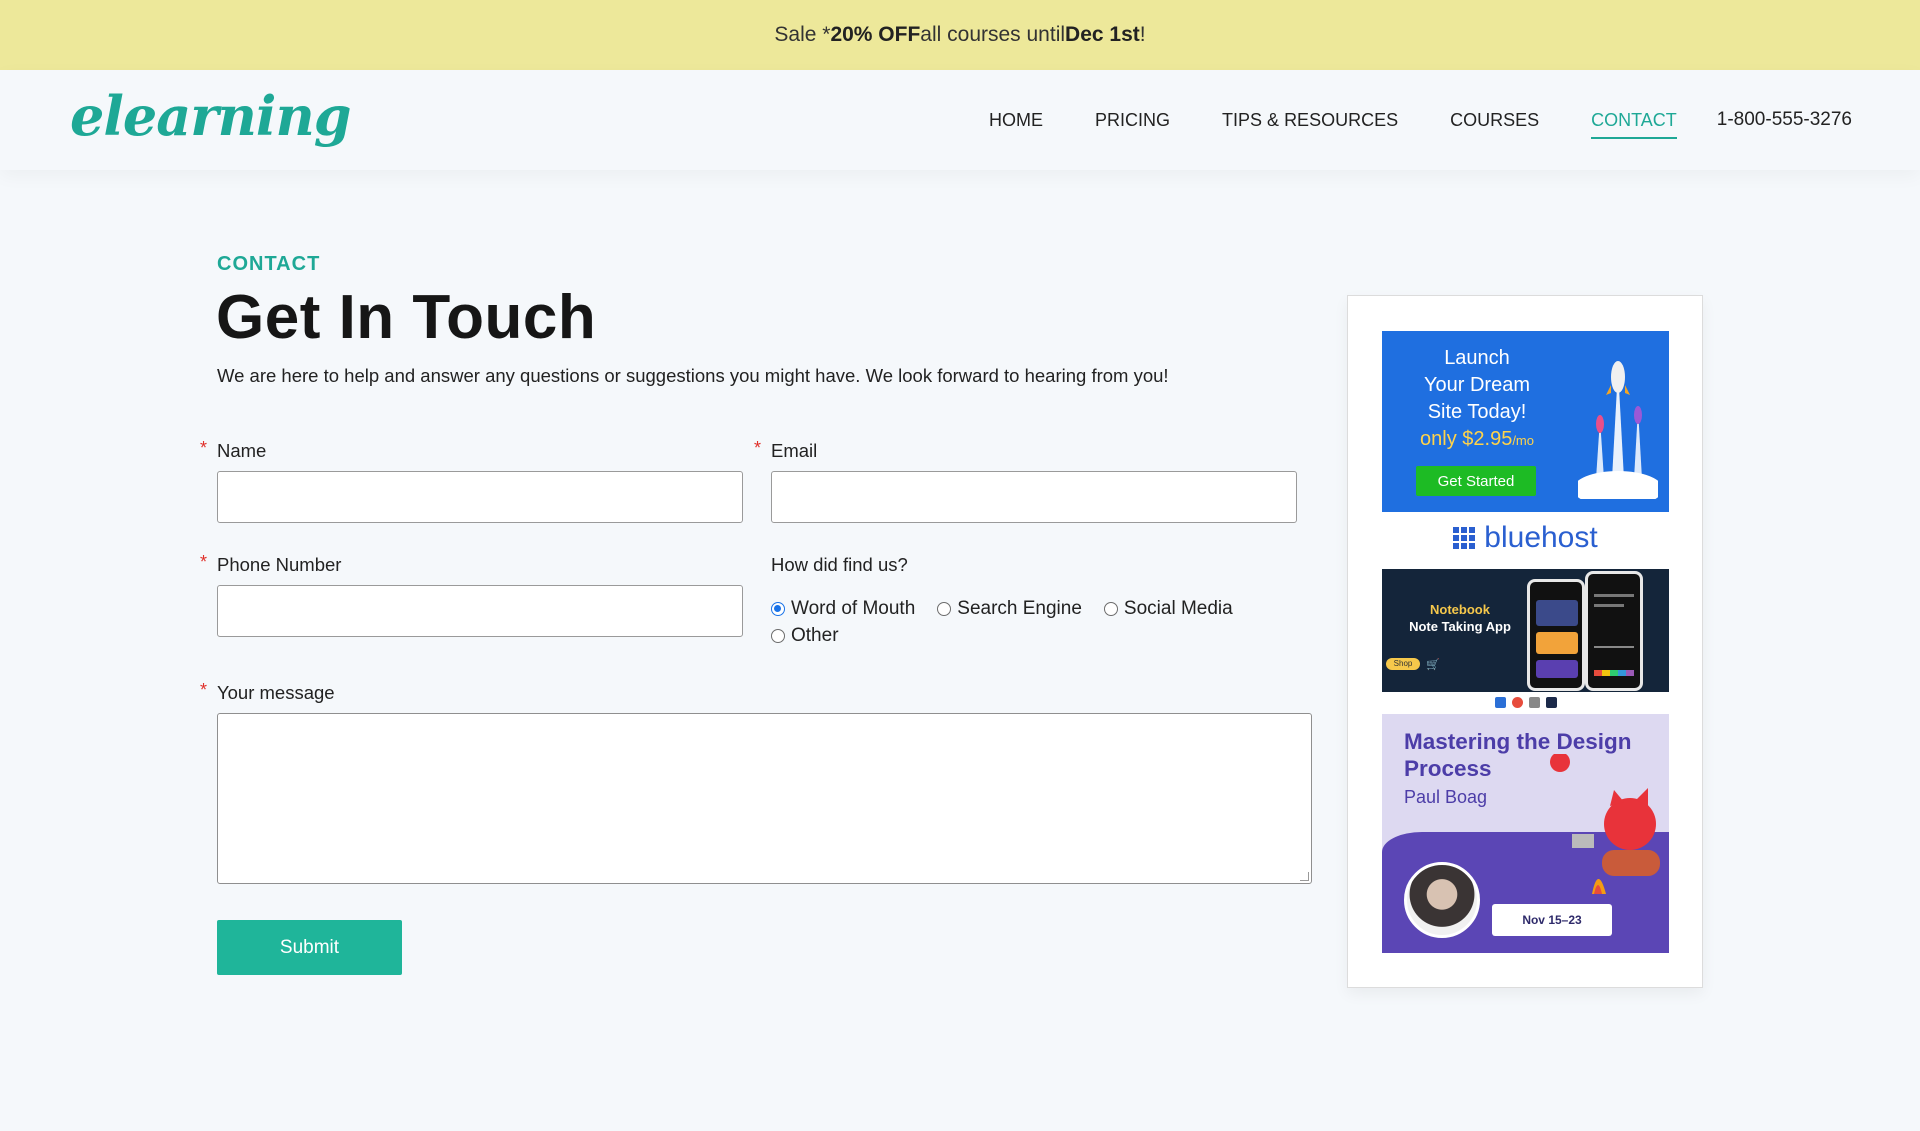 The width and height of the screenshot is (1920, 1131). I want to click on nav-contact: CONTACT, so click(1634, 120).